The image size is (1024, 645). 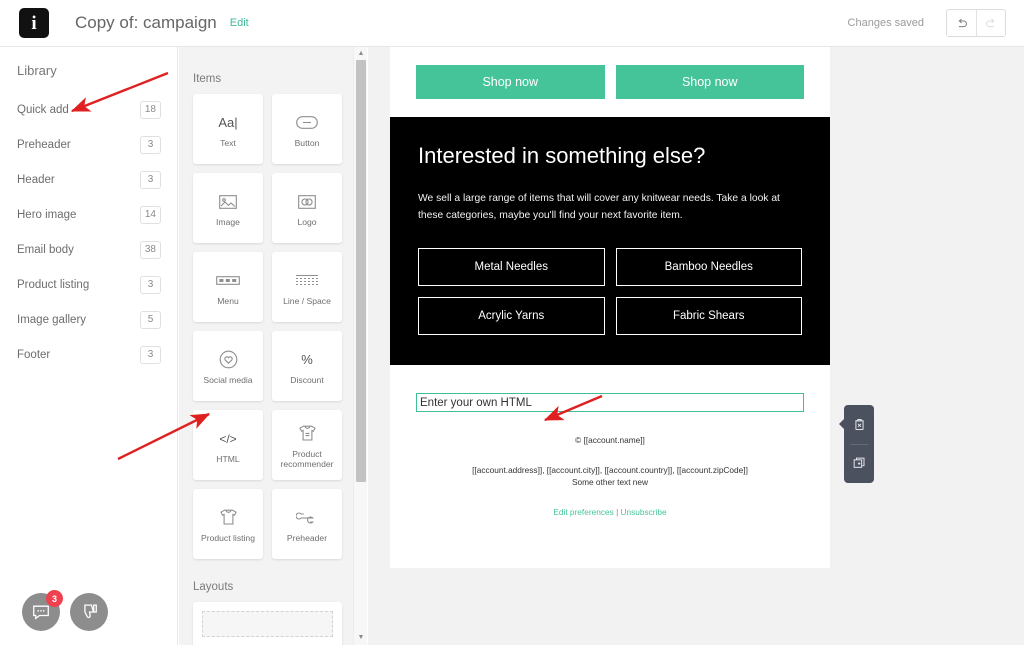 I want to click on sidebar-item-count: 38, so click(x=150, y=249).